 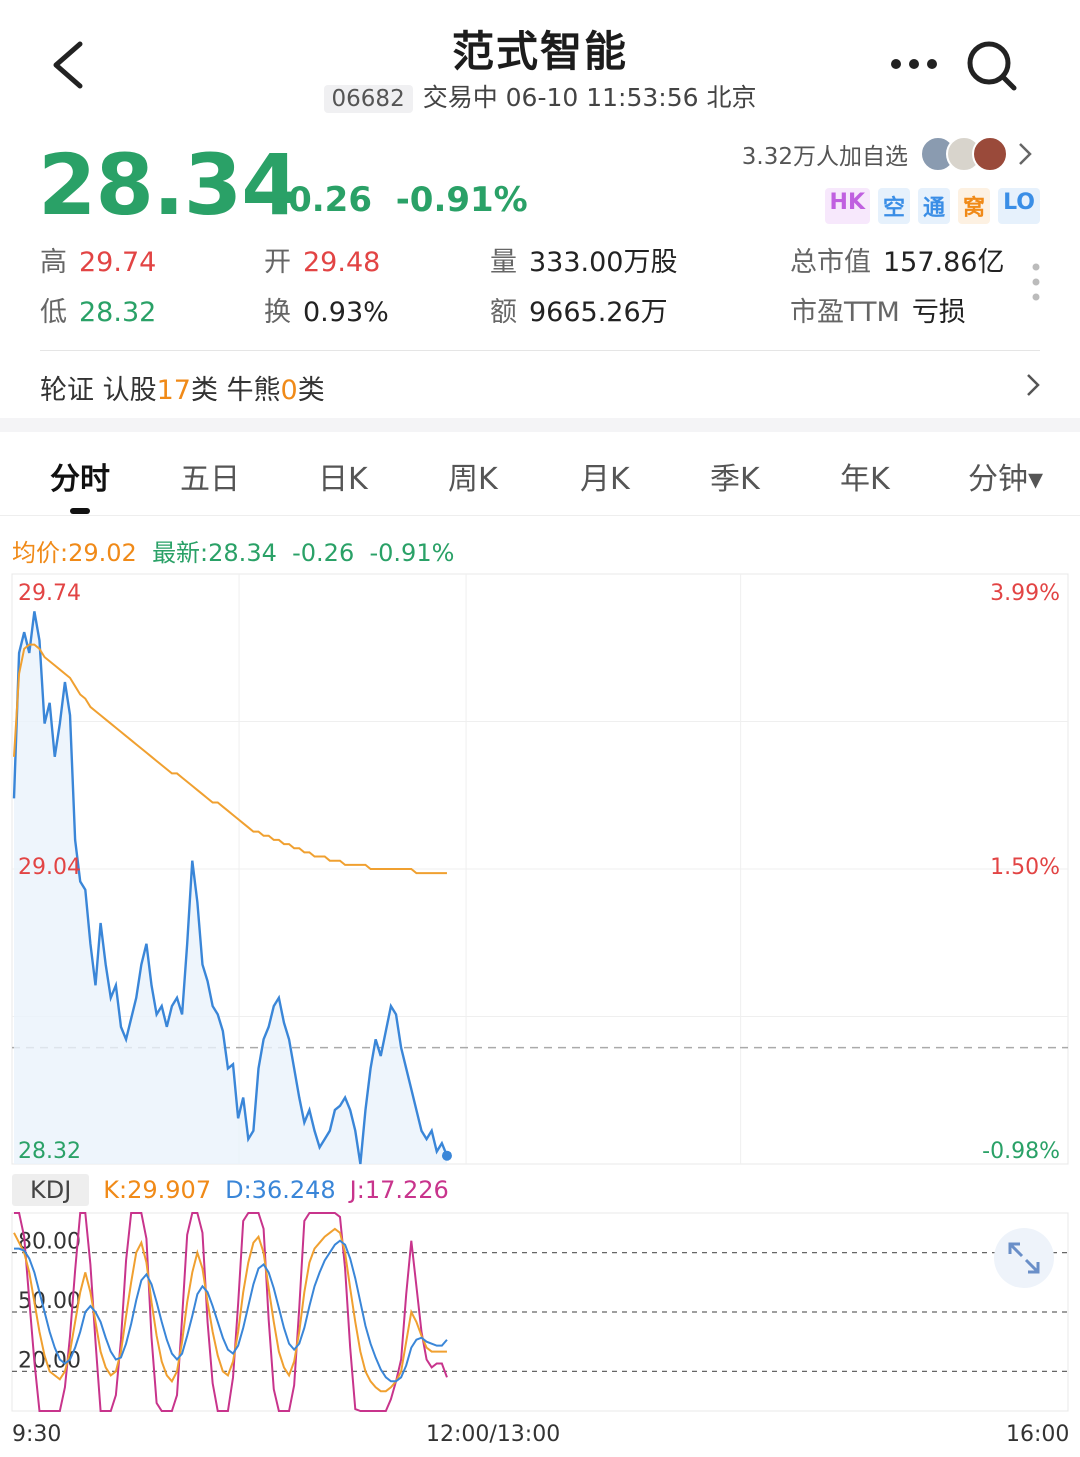 What do you see at coordinates (914, 64) in the screenshot?
I see `more-options-icon` at bounding box center [914, 64].